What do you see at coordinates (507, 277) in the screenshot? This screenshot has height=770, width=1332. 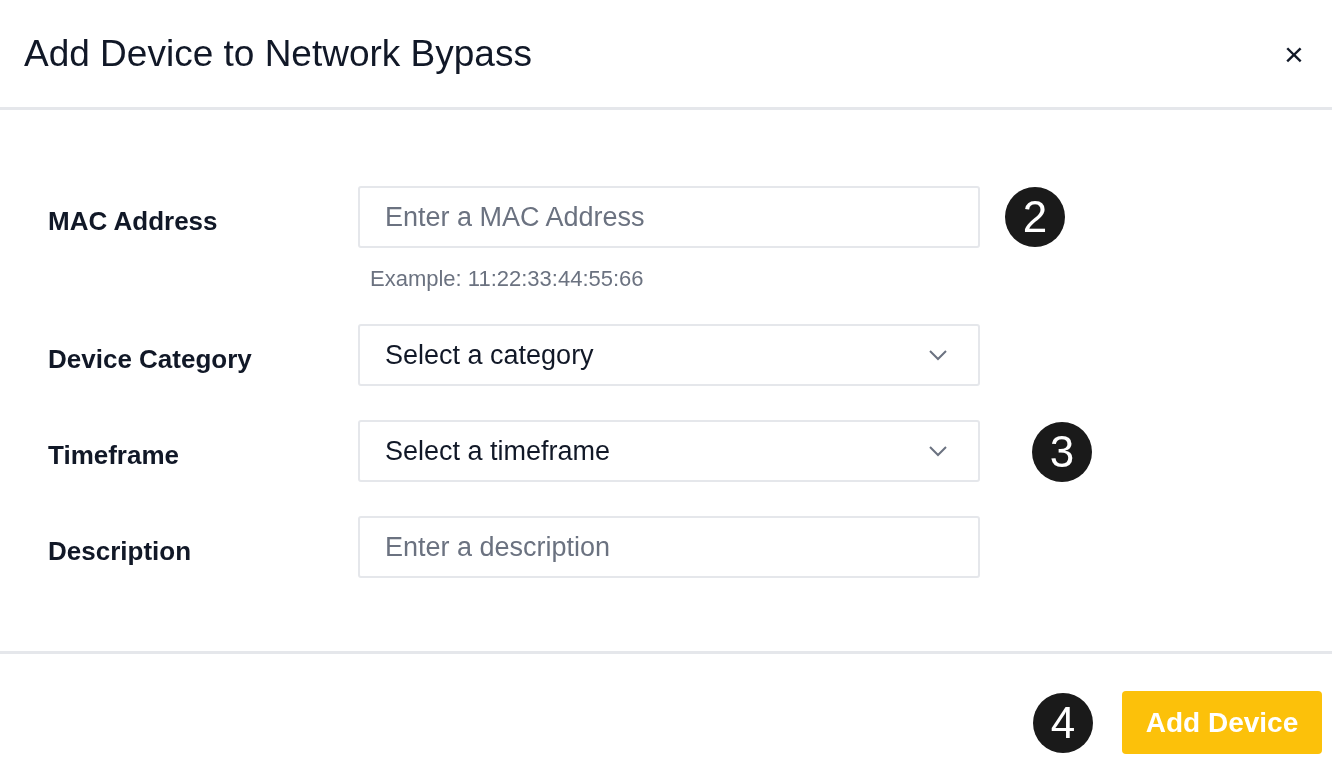 I see `hint-text: Example: 11:22:33:44:55:66` at bounding box center [507, 277].